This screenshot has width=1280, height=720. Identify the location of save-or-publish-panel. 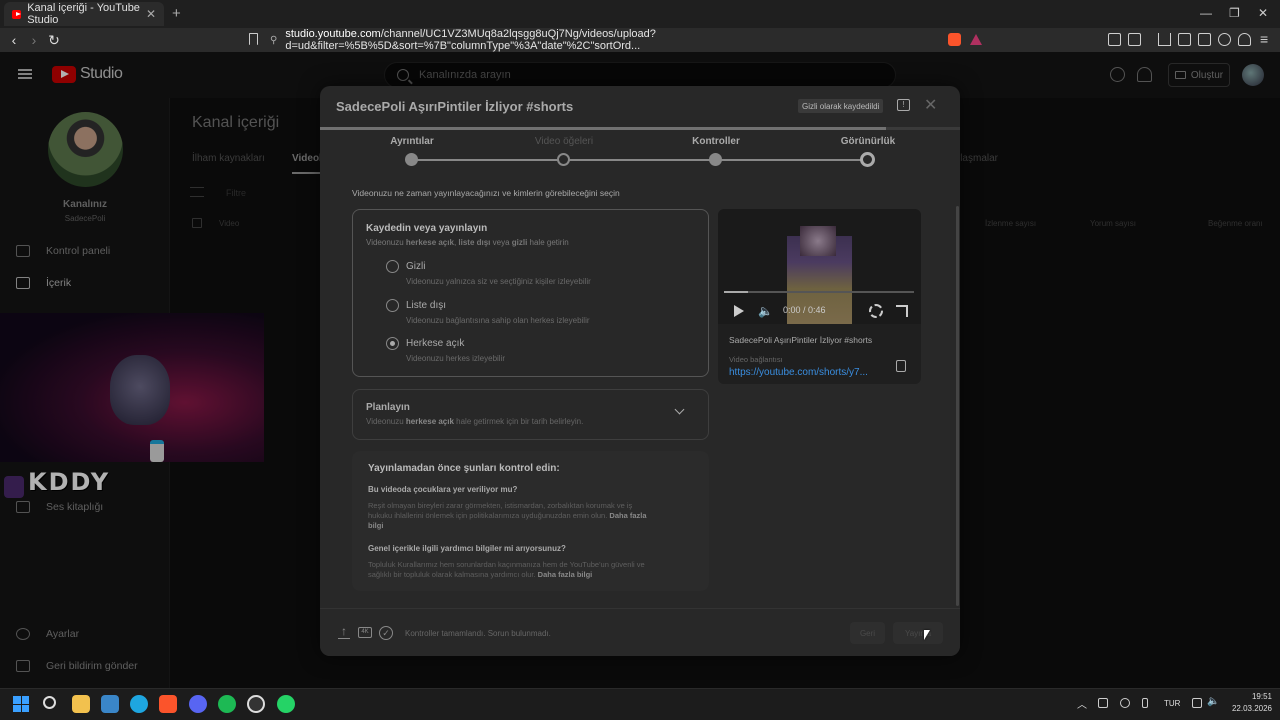
(530, 293).